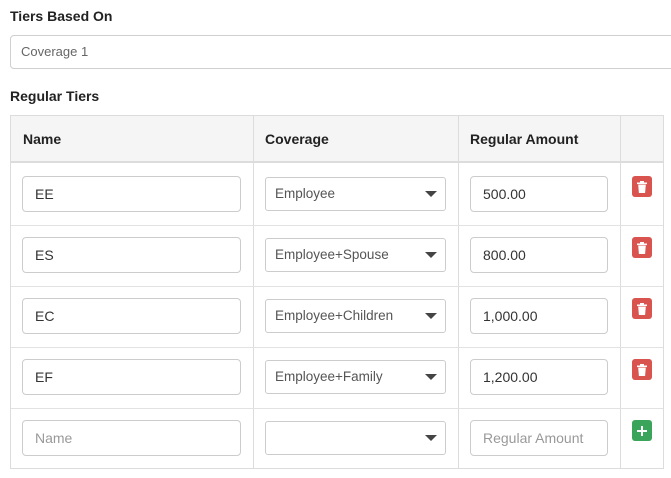 This screenshot has width=671, height=478. I want to click on coverage-select: Employee, so click(355, 194).